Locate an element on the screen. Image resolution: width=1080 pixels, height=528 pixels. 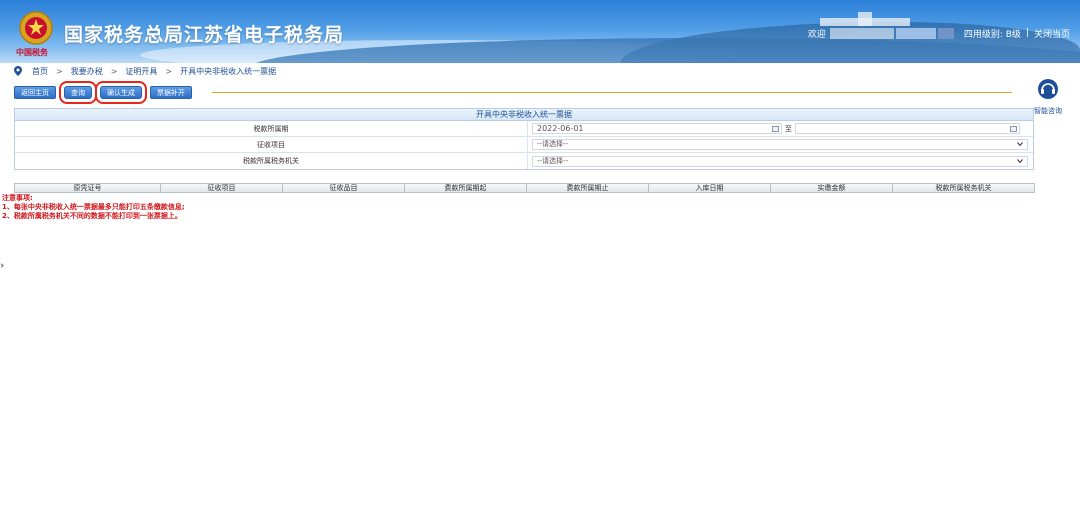
user-bar: 欢迎 四用级别: B级 | 关闭当页 is located at coordinates (939, 33).